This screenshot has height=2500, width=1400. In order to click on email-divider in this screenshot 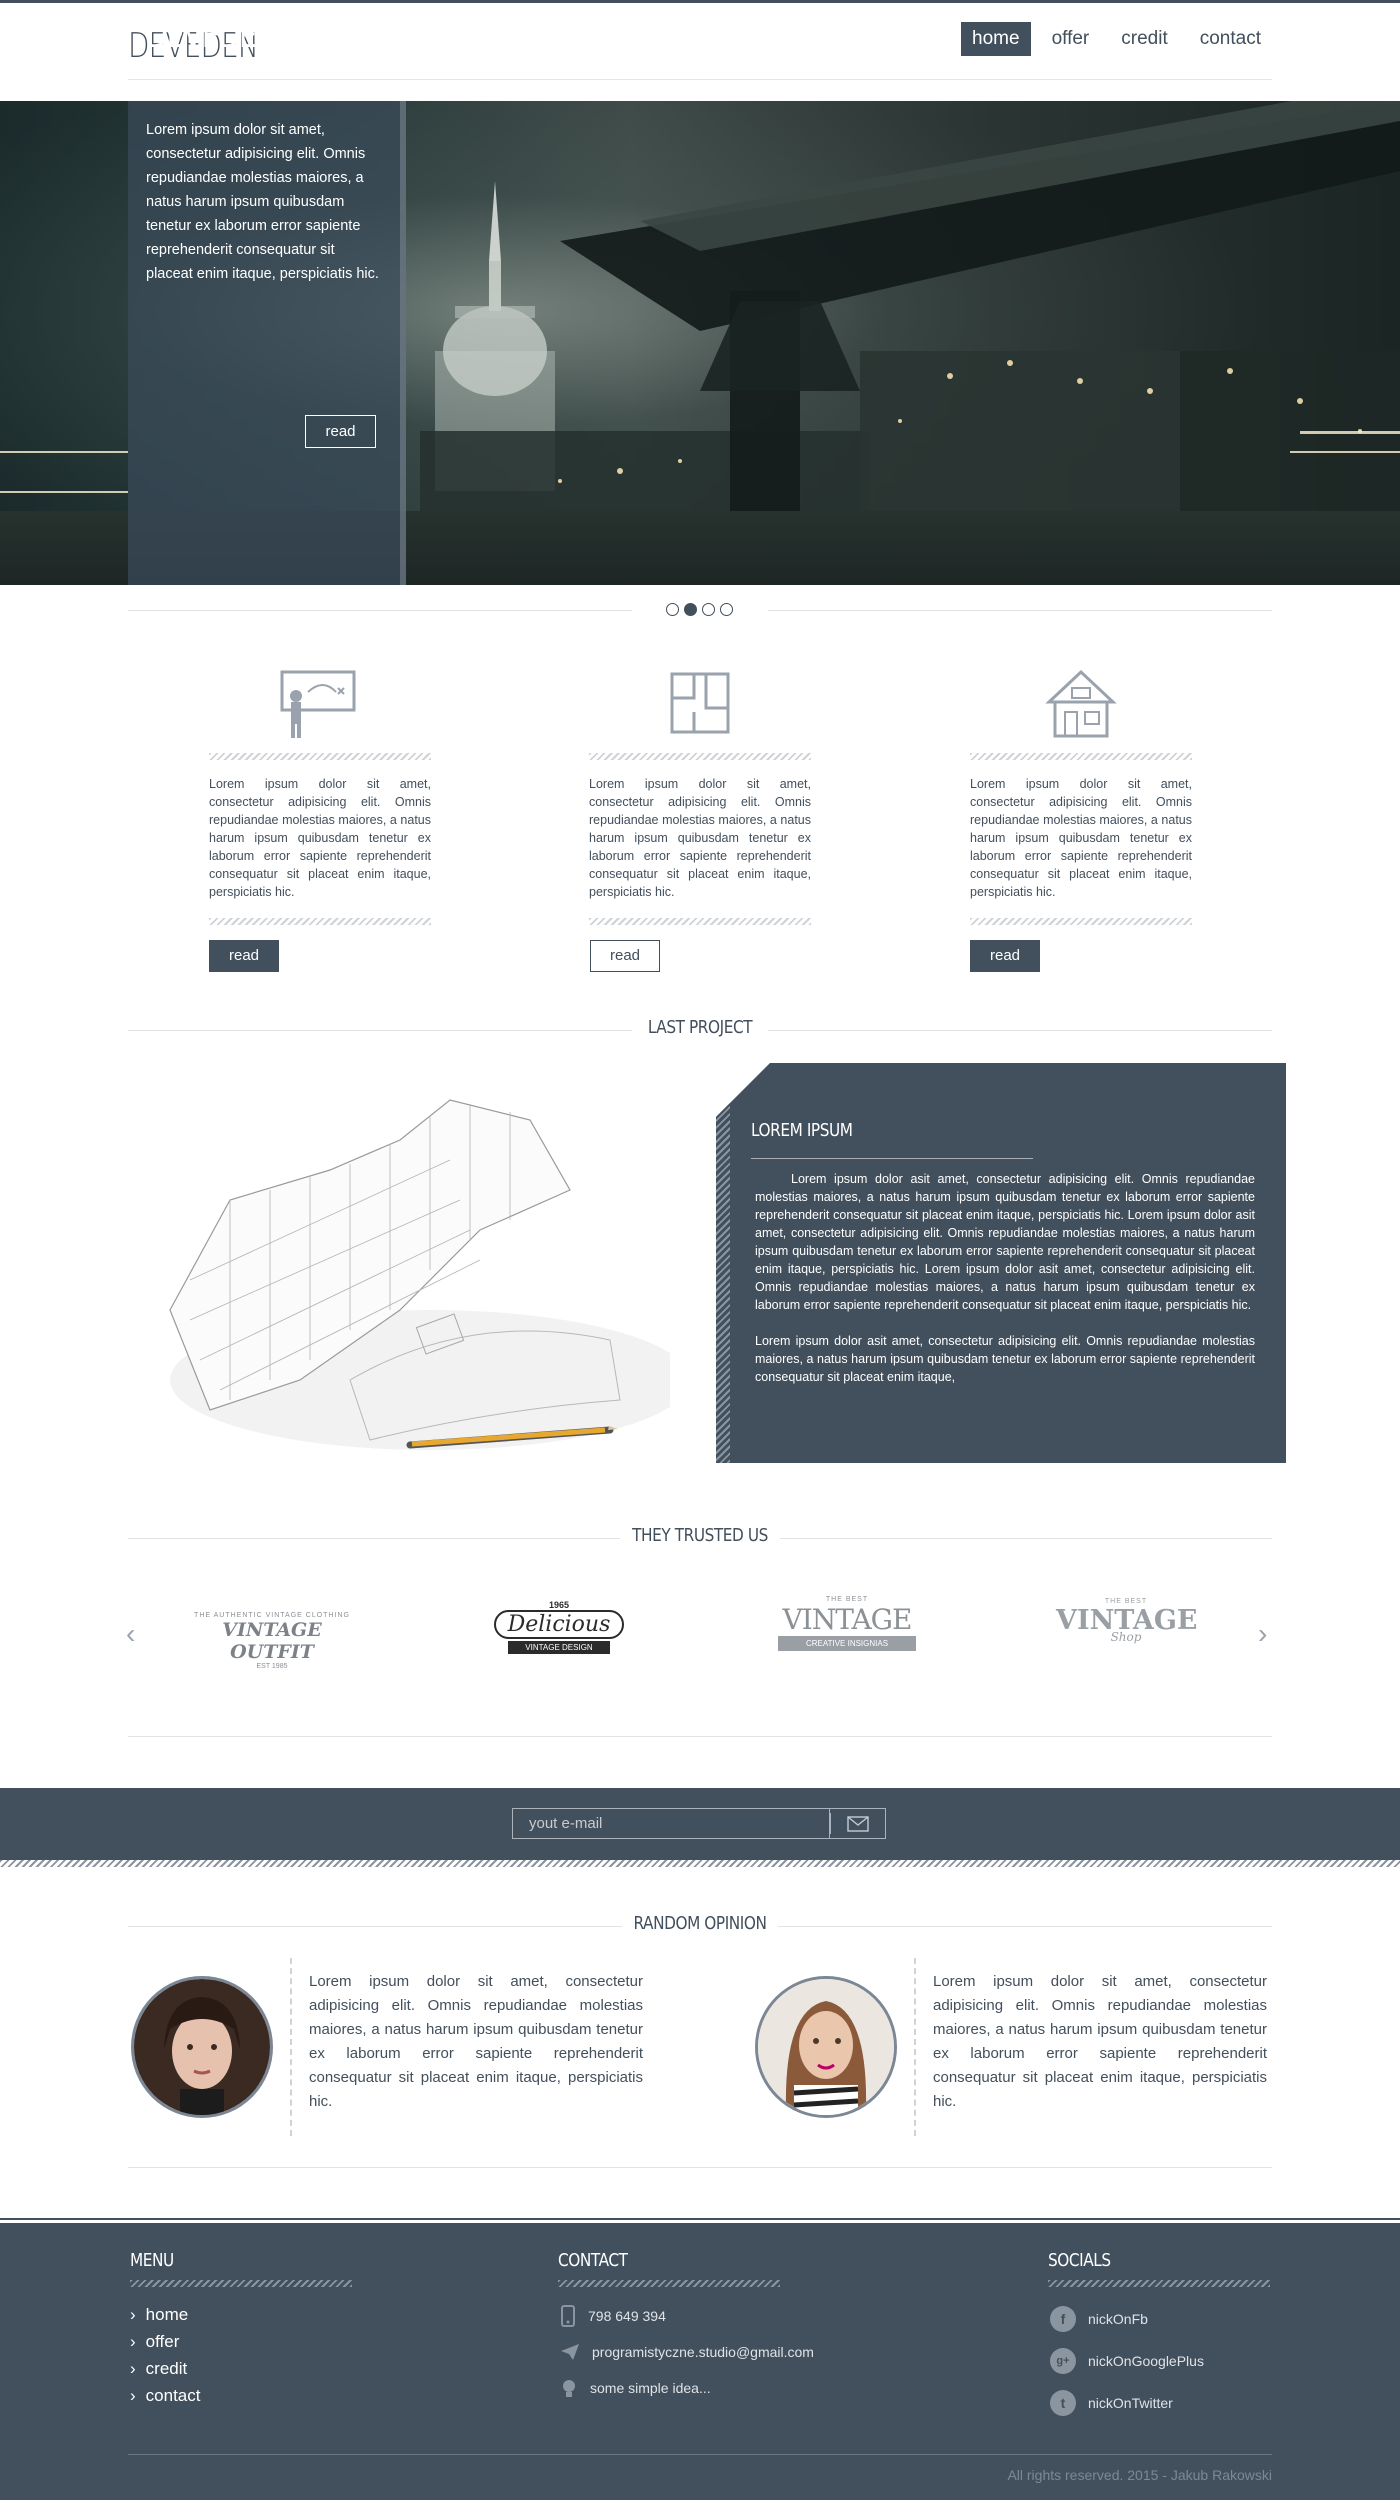, I will do `click(830, 1823)`.